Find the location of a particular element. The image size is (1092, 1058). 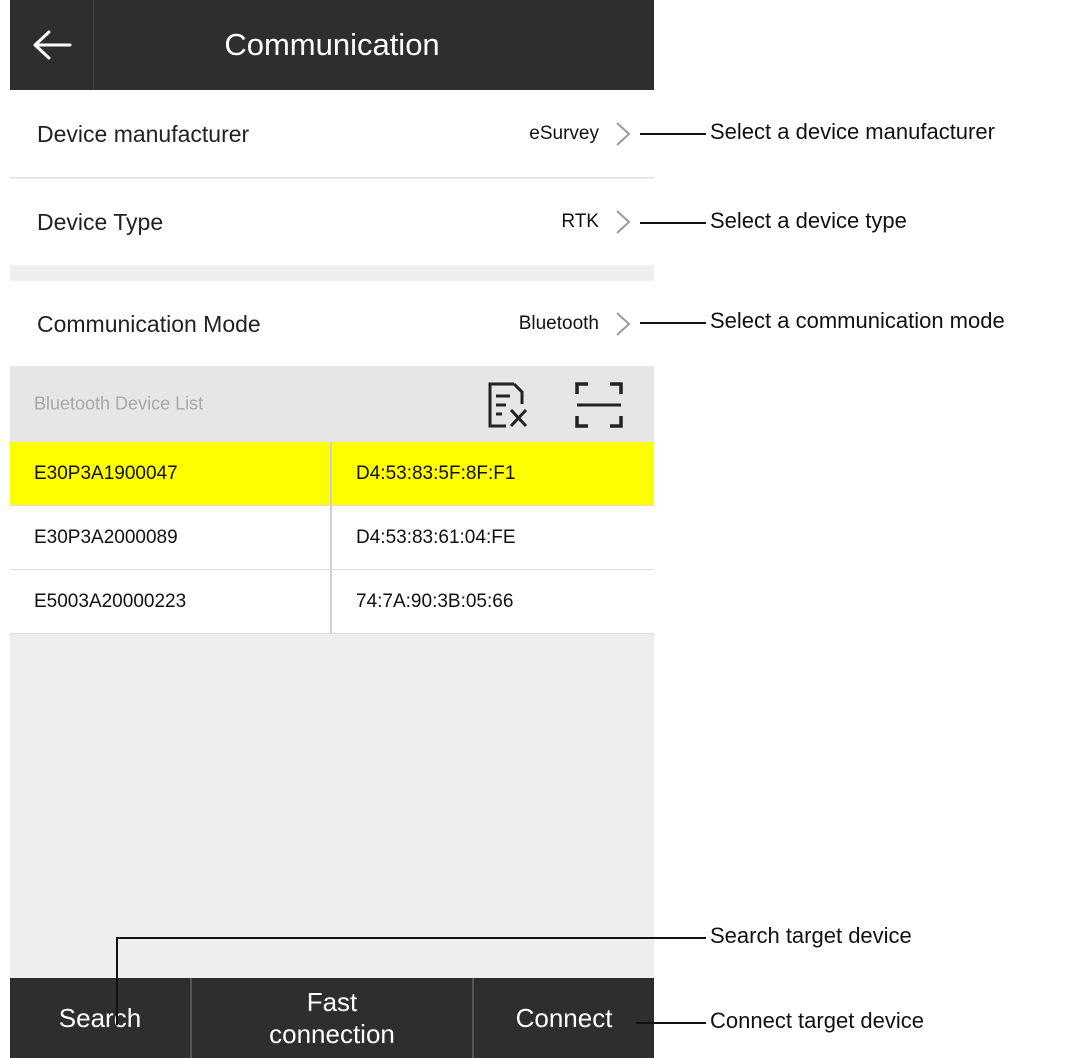

callout-line-manufacturer is located at coordinates (673, 134).